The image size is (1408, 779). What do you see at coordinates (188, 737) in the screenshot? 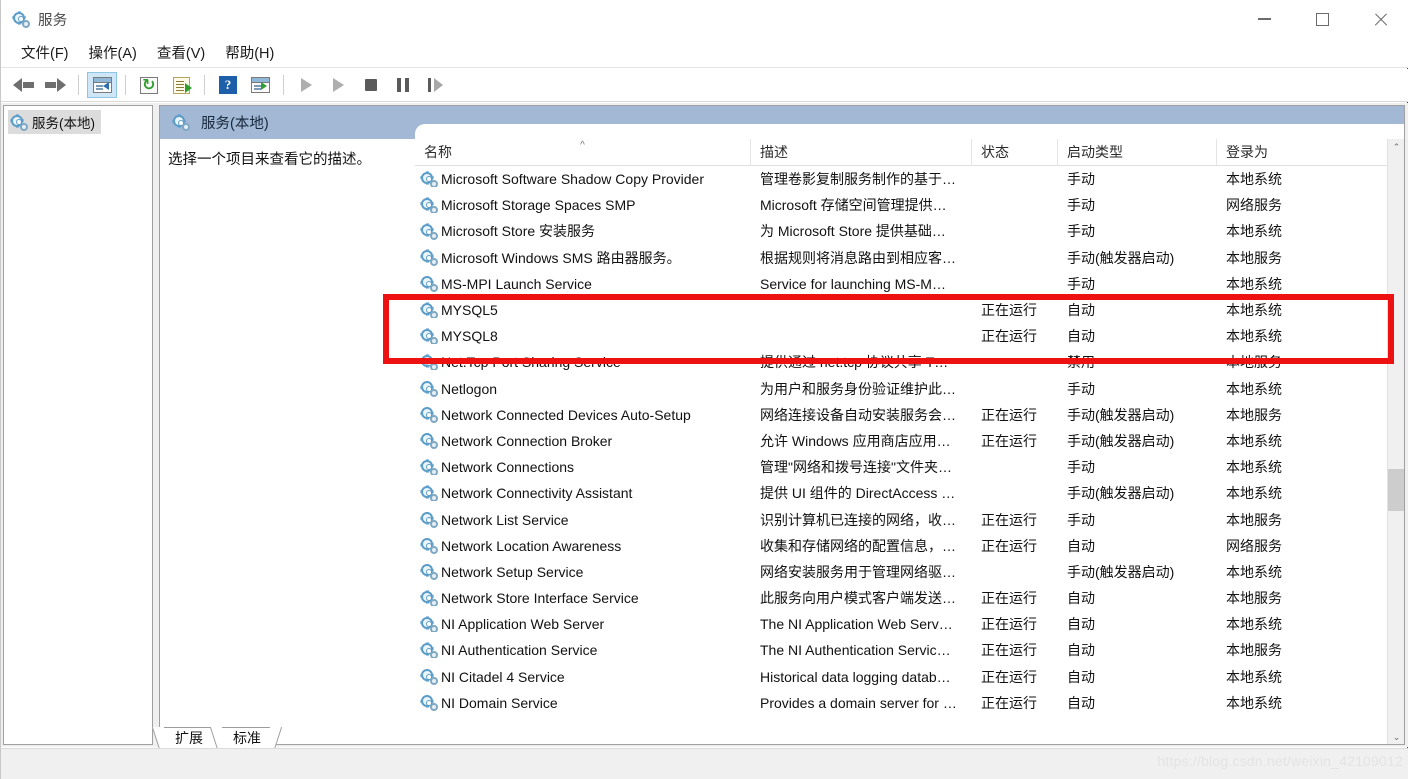
I see `tab-extended: 扩展` at bounding box center [188, 737].